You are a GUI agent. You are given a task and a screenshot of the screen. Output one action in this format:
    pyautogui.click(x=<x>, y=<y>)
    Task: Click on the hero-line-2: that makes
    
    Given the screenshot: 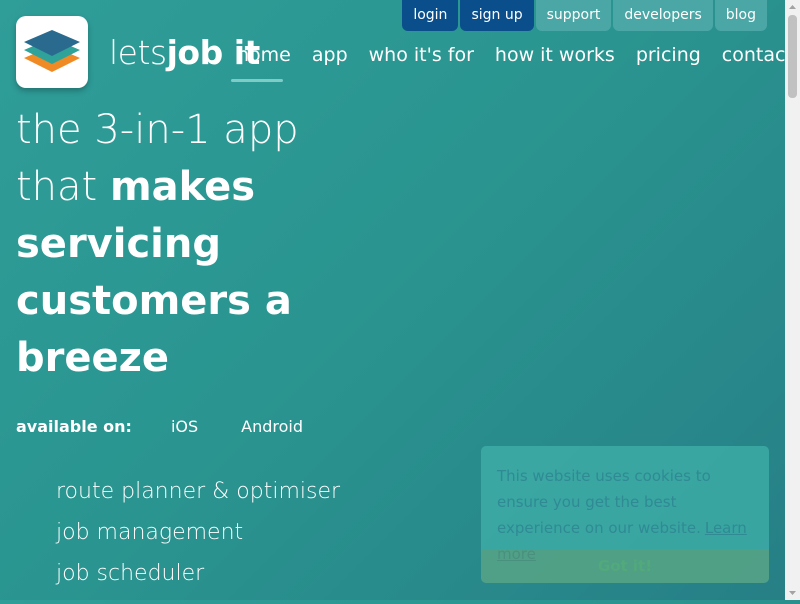 What is the action you would take?
    pyautogui.click(x=186, y=187)
    